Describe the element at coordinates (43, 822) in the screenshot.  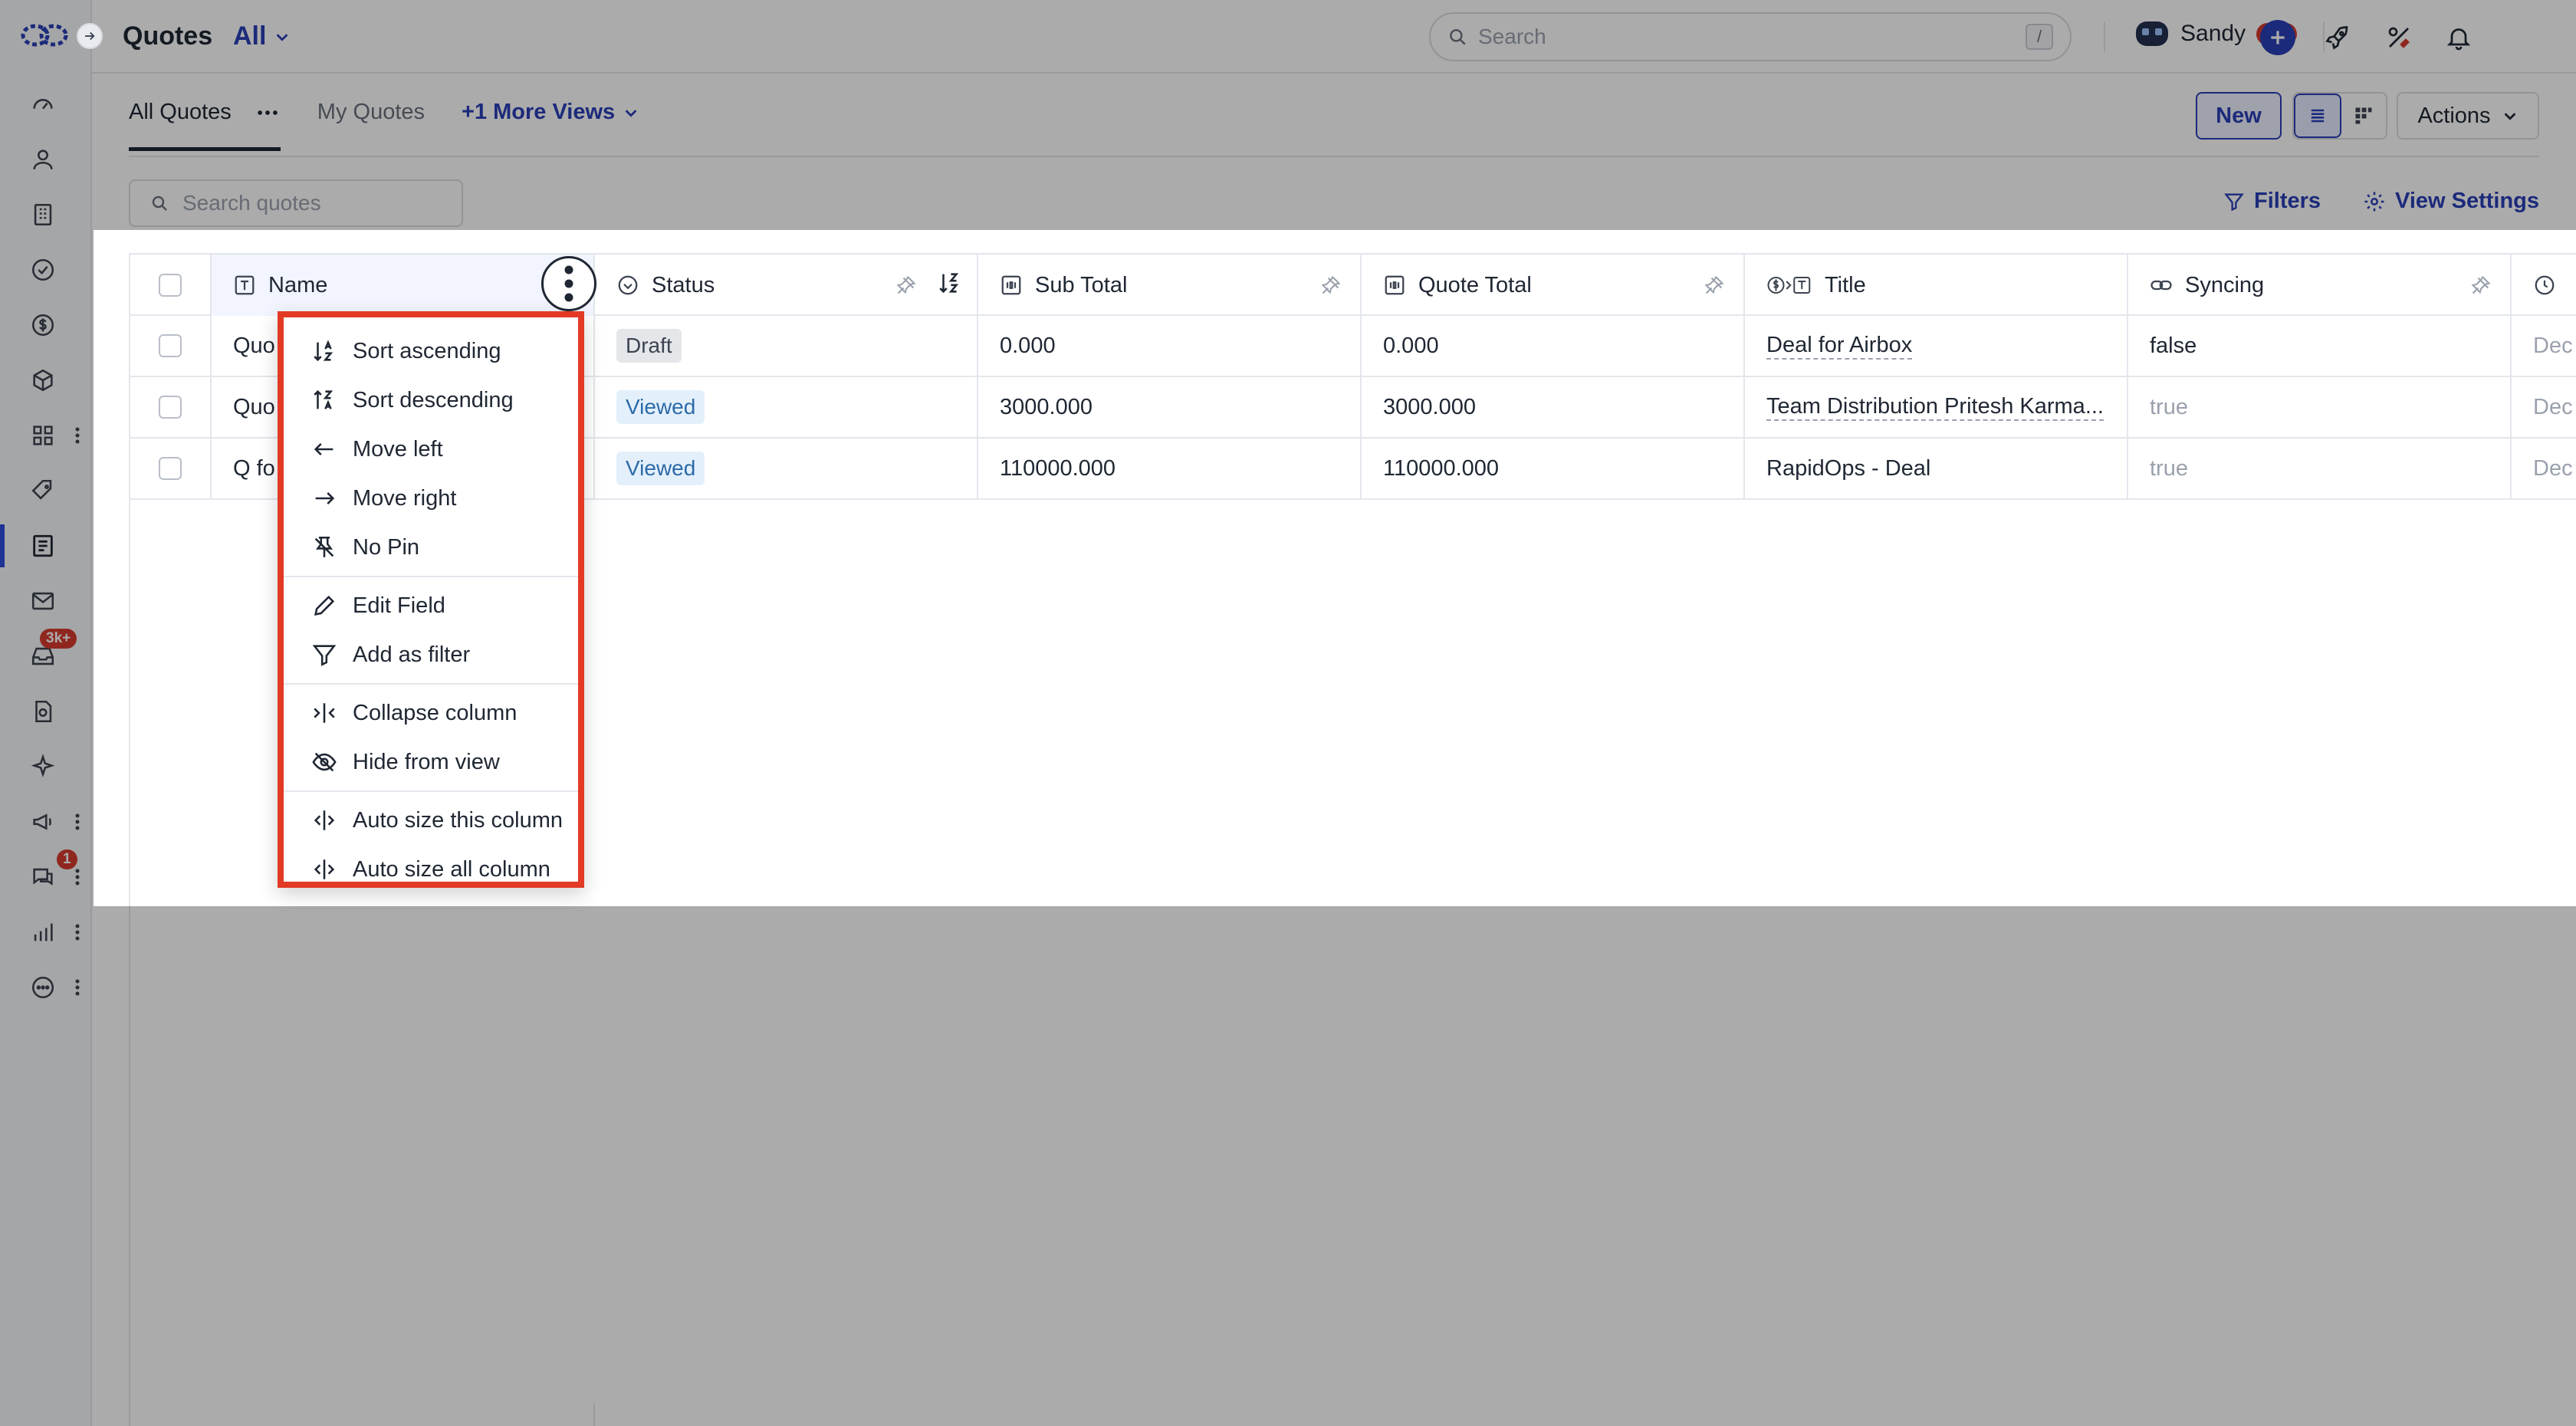
I see `campaigns-icon` at that location.